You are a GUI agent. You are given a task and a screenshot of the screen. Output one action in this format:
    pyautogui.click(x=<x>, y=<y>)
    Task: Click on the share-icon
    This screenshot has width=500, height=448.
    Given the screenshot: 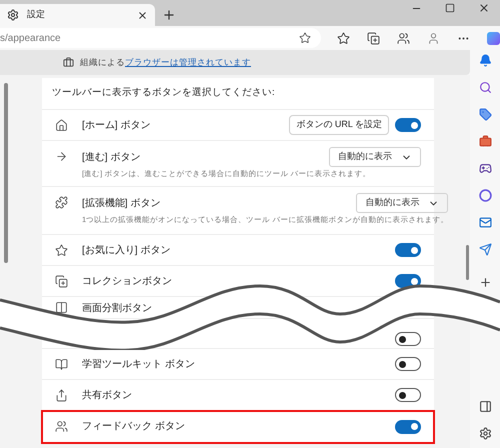 What is the action you would take?
    pyautogui.click(x=61, y=395)
    